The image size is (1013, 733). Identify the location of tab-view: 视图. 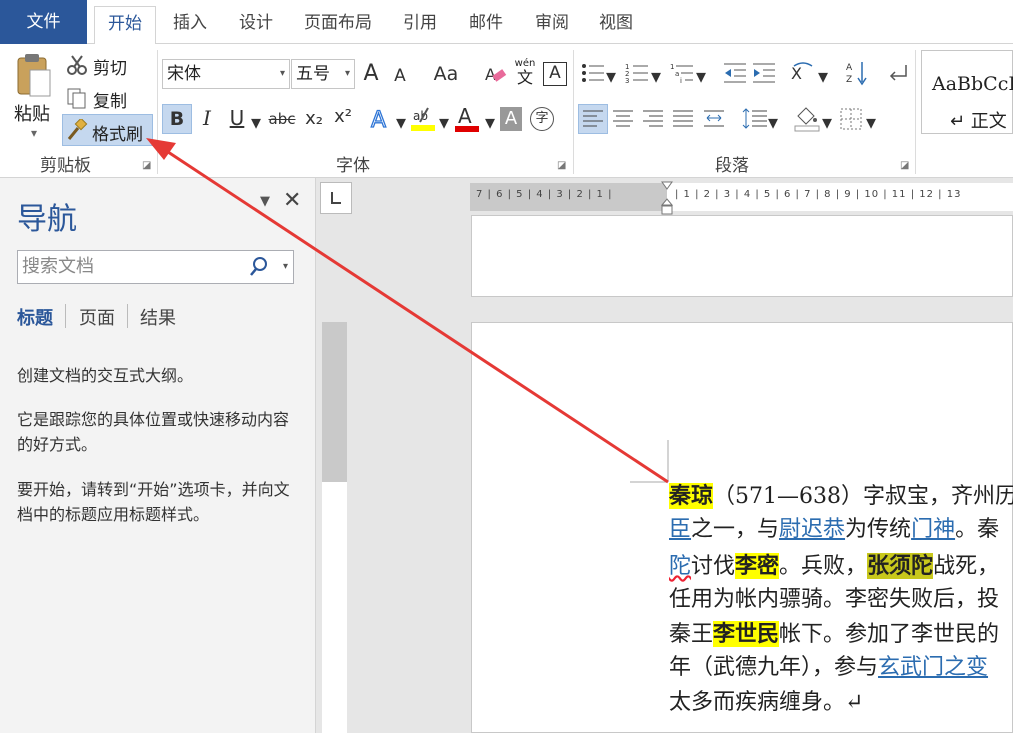
(616, 25).